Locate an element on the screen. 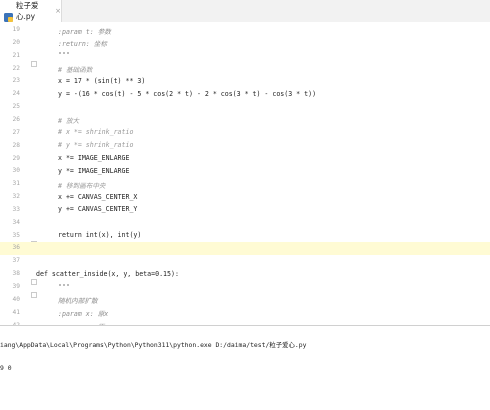 The width and height of the screenshot is (490, 410). code-line: 31 # 移到画布中央 is located at coordinates (245, 184).